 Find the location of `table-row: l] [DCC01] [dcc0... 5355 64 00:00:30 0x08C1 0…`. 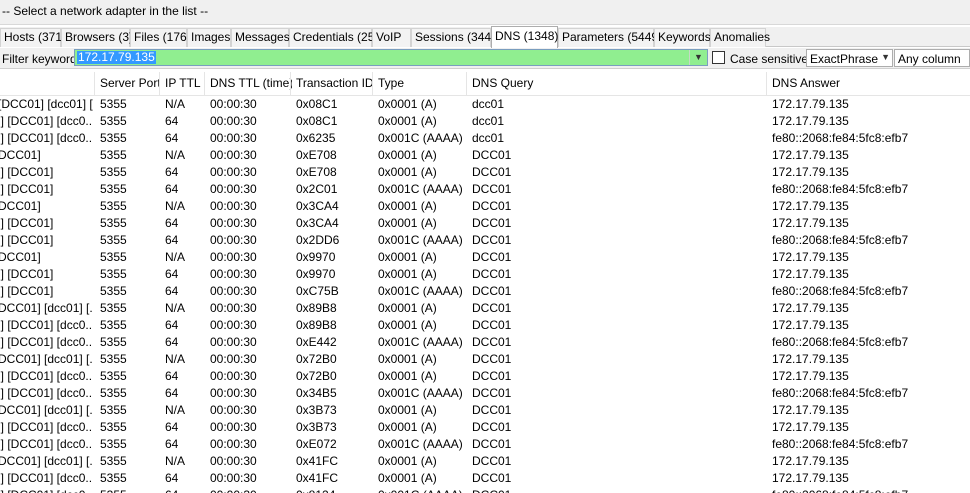

table-row: l] [DCC01] [dcc0... 5355 64 00:00:30 0x08C1 0… is located at coordinates (485, 121).